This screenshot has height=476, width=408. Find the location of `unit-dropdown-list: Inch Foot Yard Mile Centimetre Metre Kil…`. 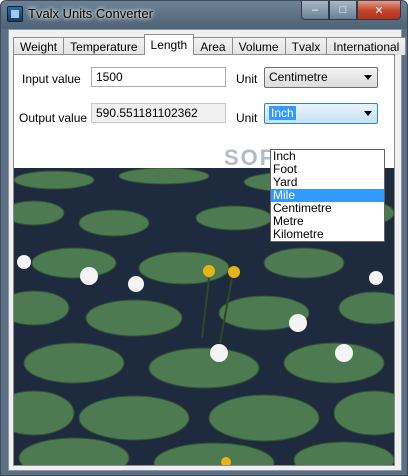

unit-dropdown-list: Inch Foot Yard Mile Centimetre Metre Kil… is located at coordinates (327, 195).